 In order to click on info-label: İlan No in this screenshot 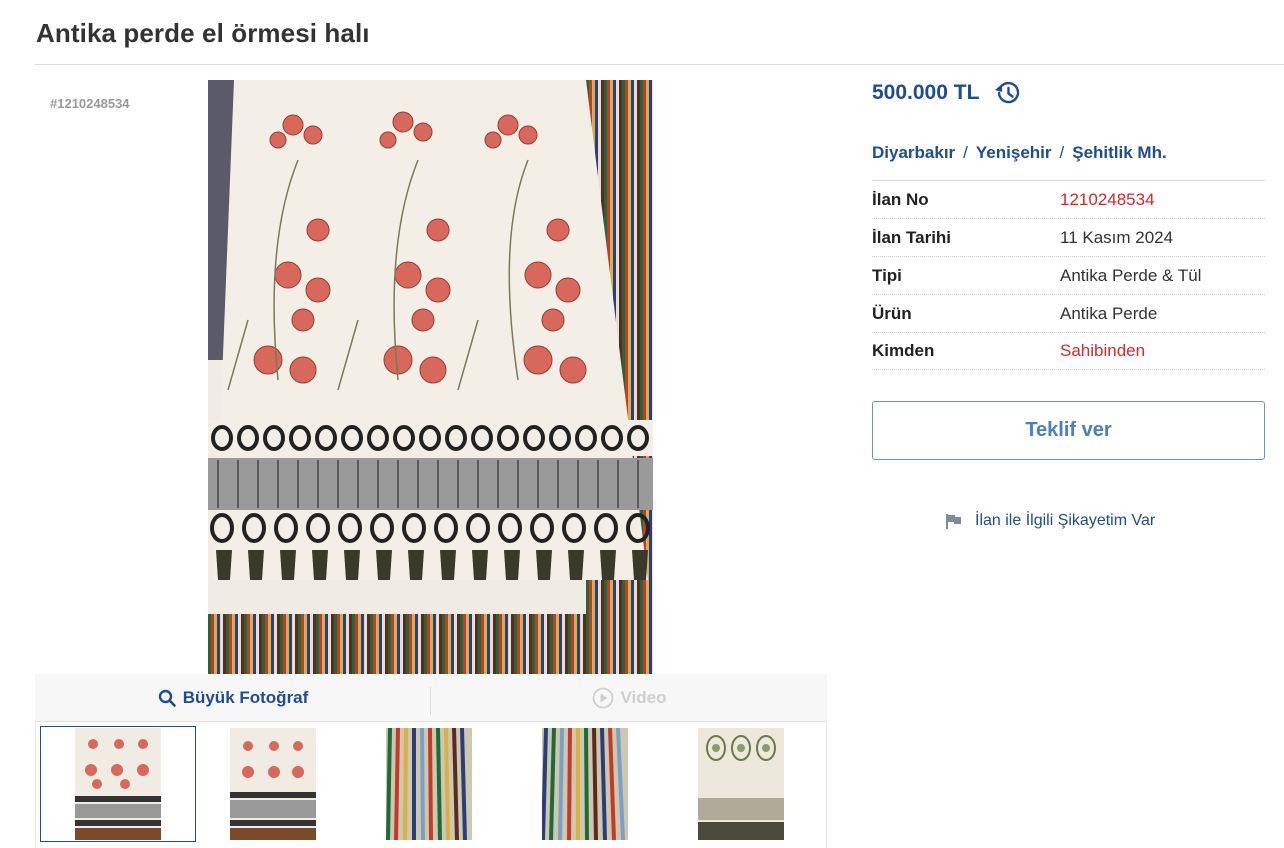, I will do `click(900, 199)`.